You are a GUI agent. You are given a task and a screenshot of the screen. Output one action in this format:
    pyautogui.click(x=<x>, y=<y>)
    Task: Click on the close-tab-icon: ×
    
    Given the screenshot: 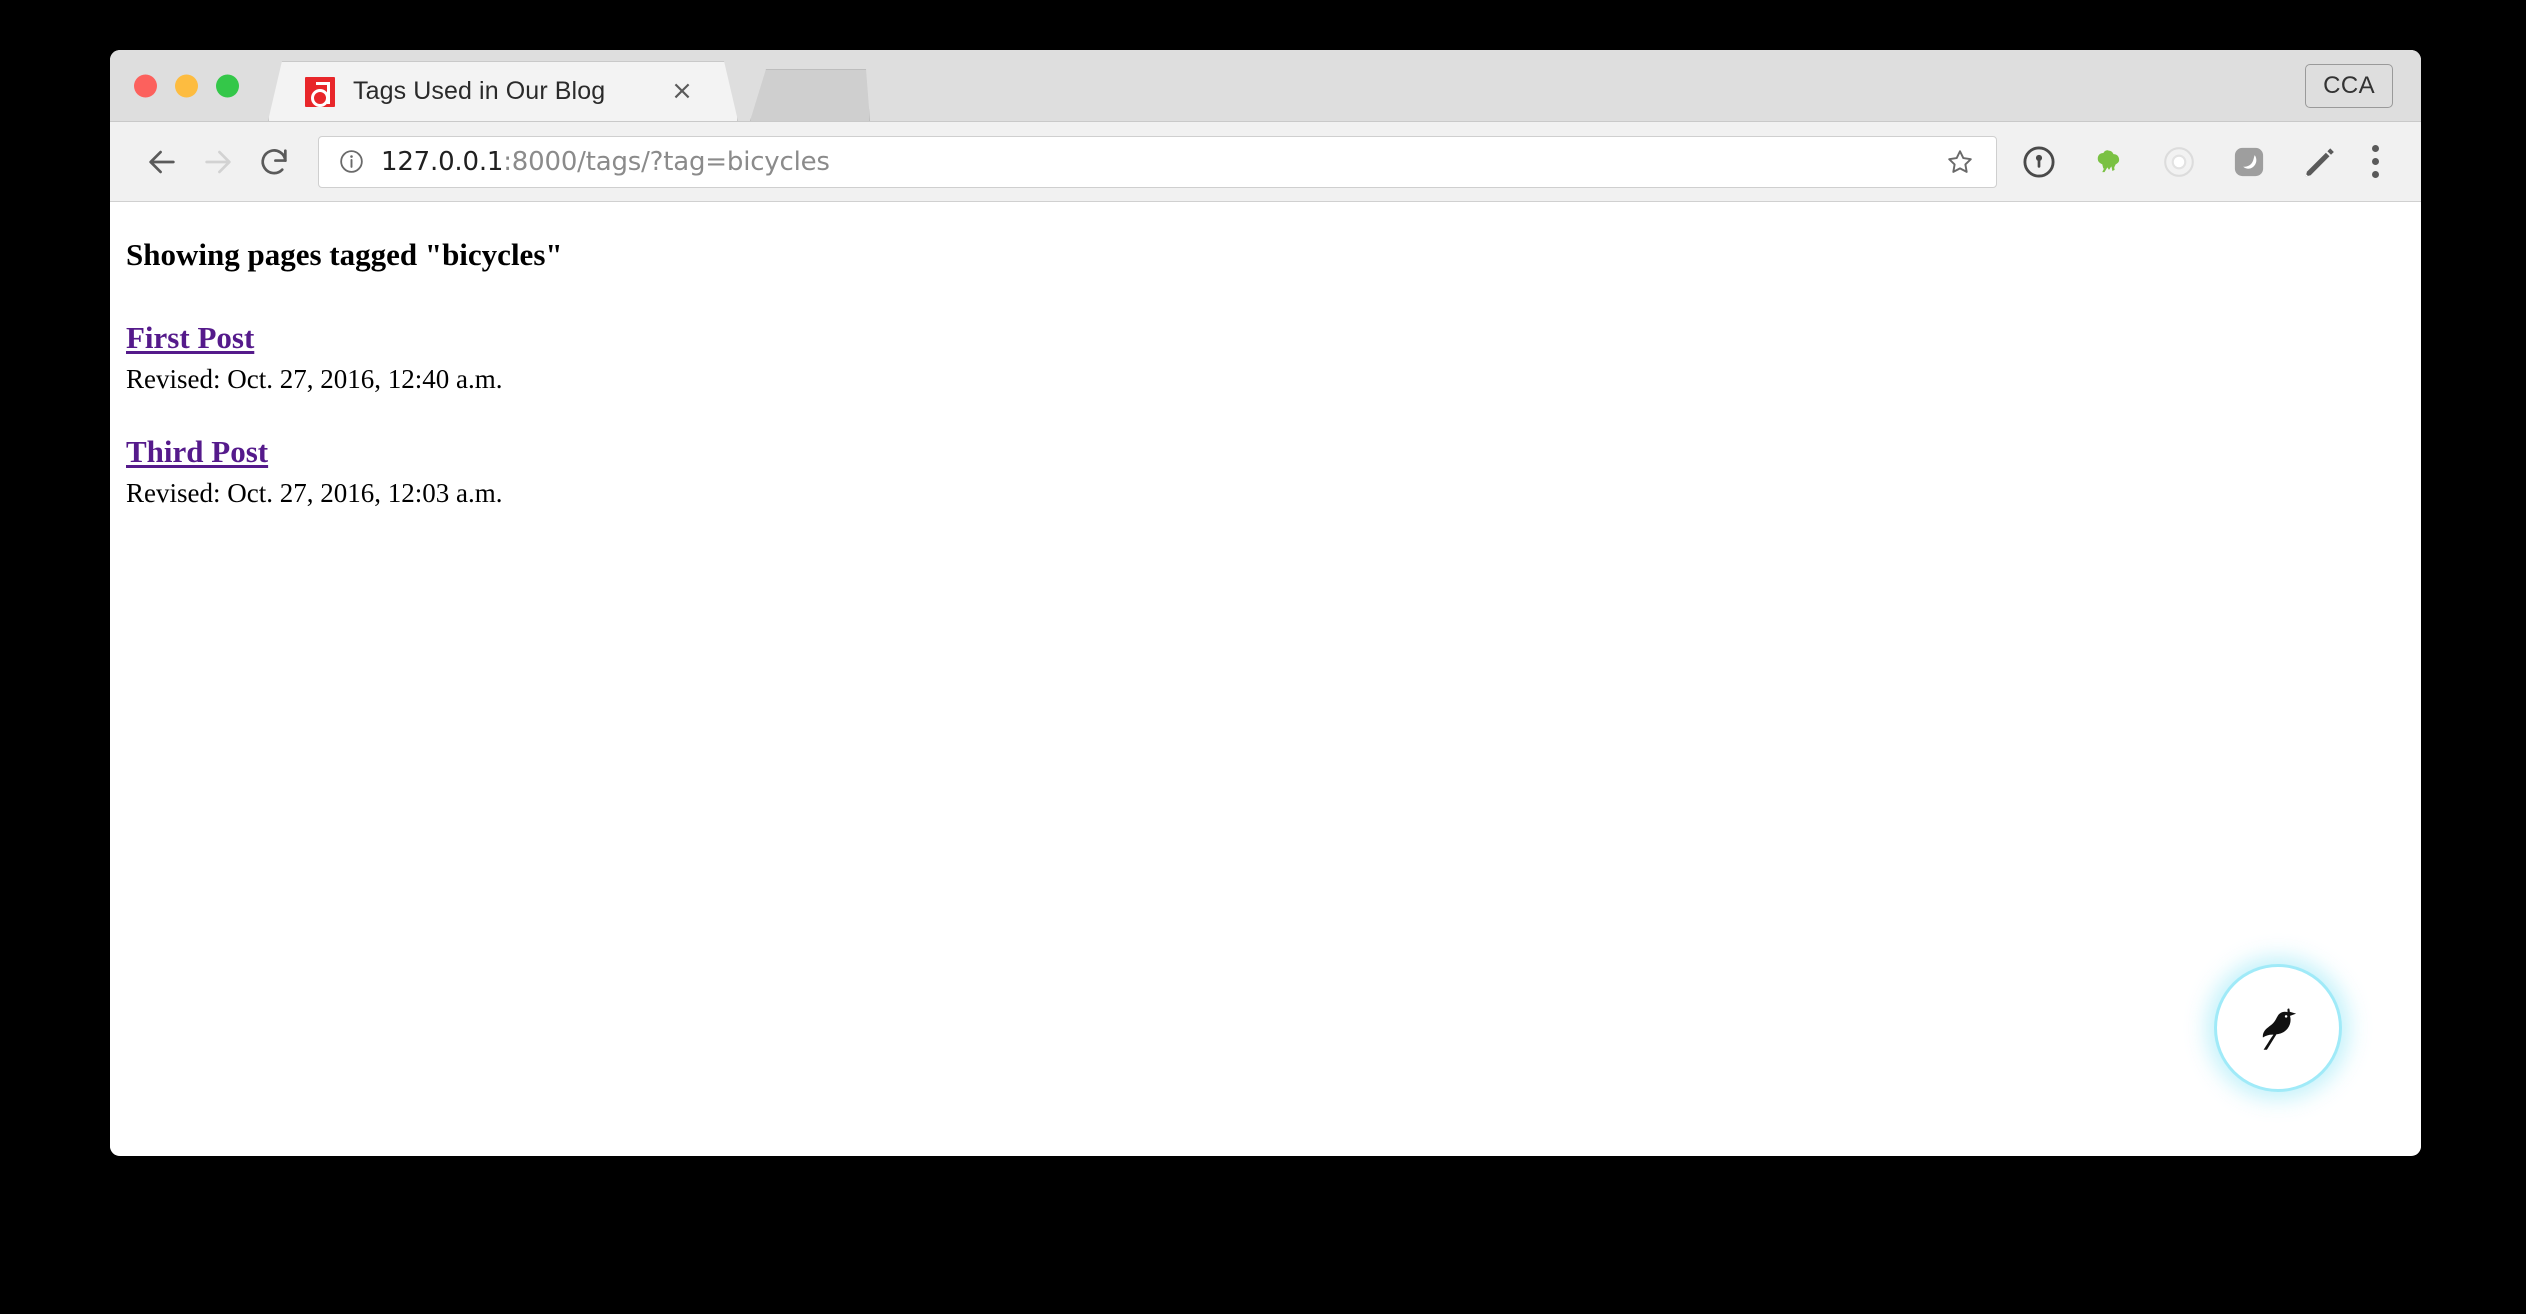 What is the action you would take?
    pyautogui.click(x=682, y=92)
    